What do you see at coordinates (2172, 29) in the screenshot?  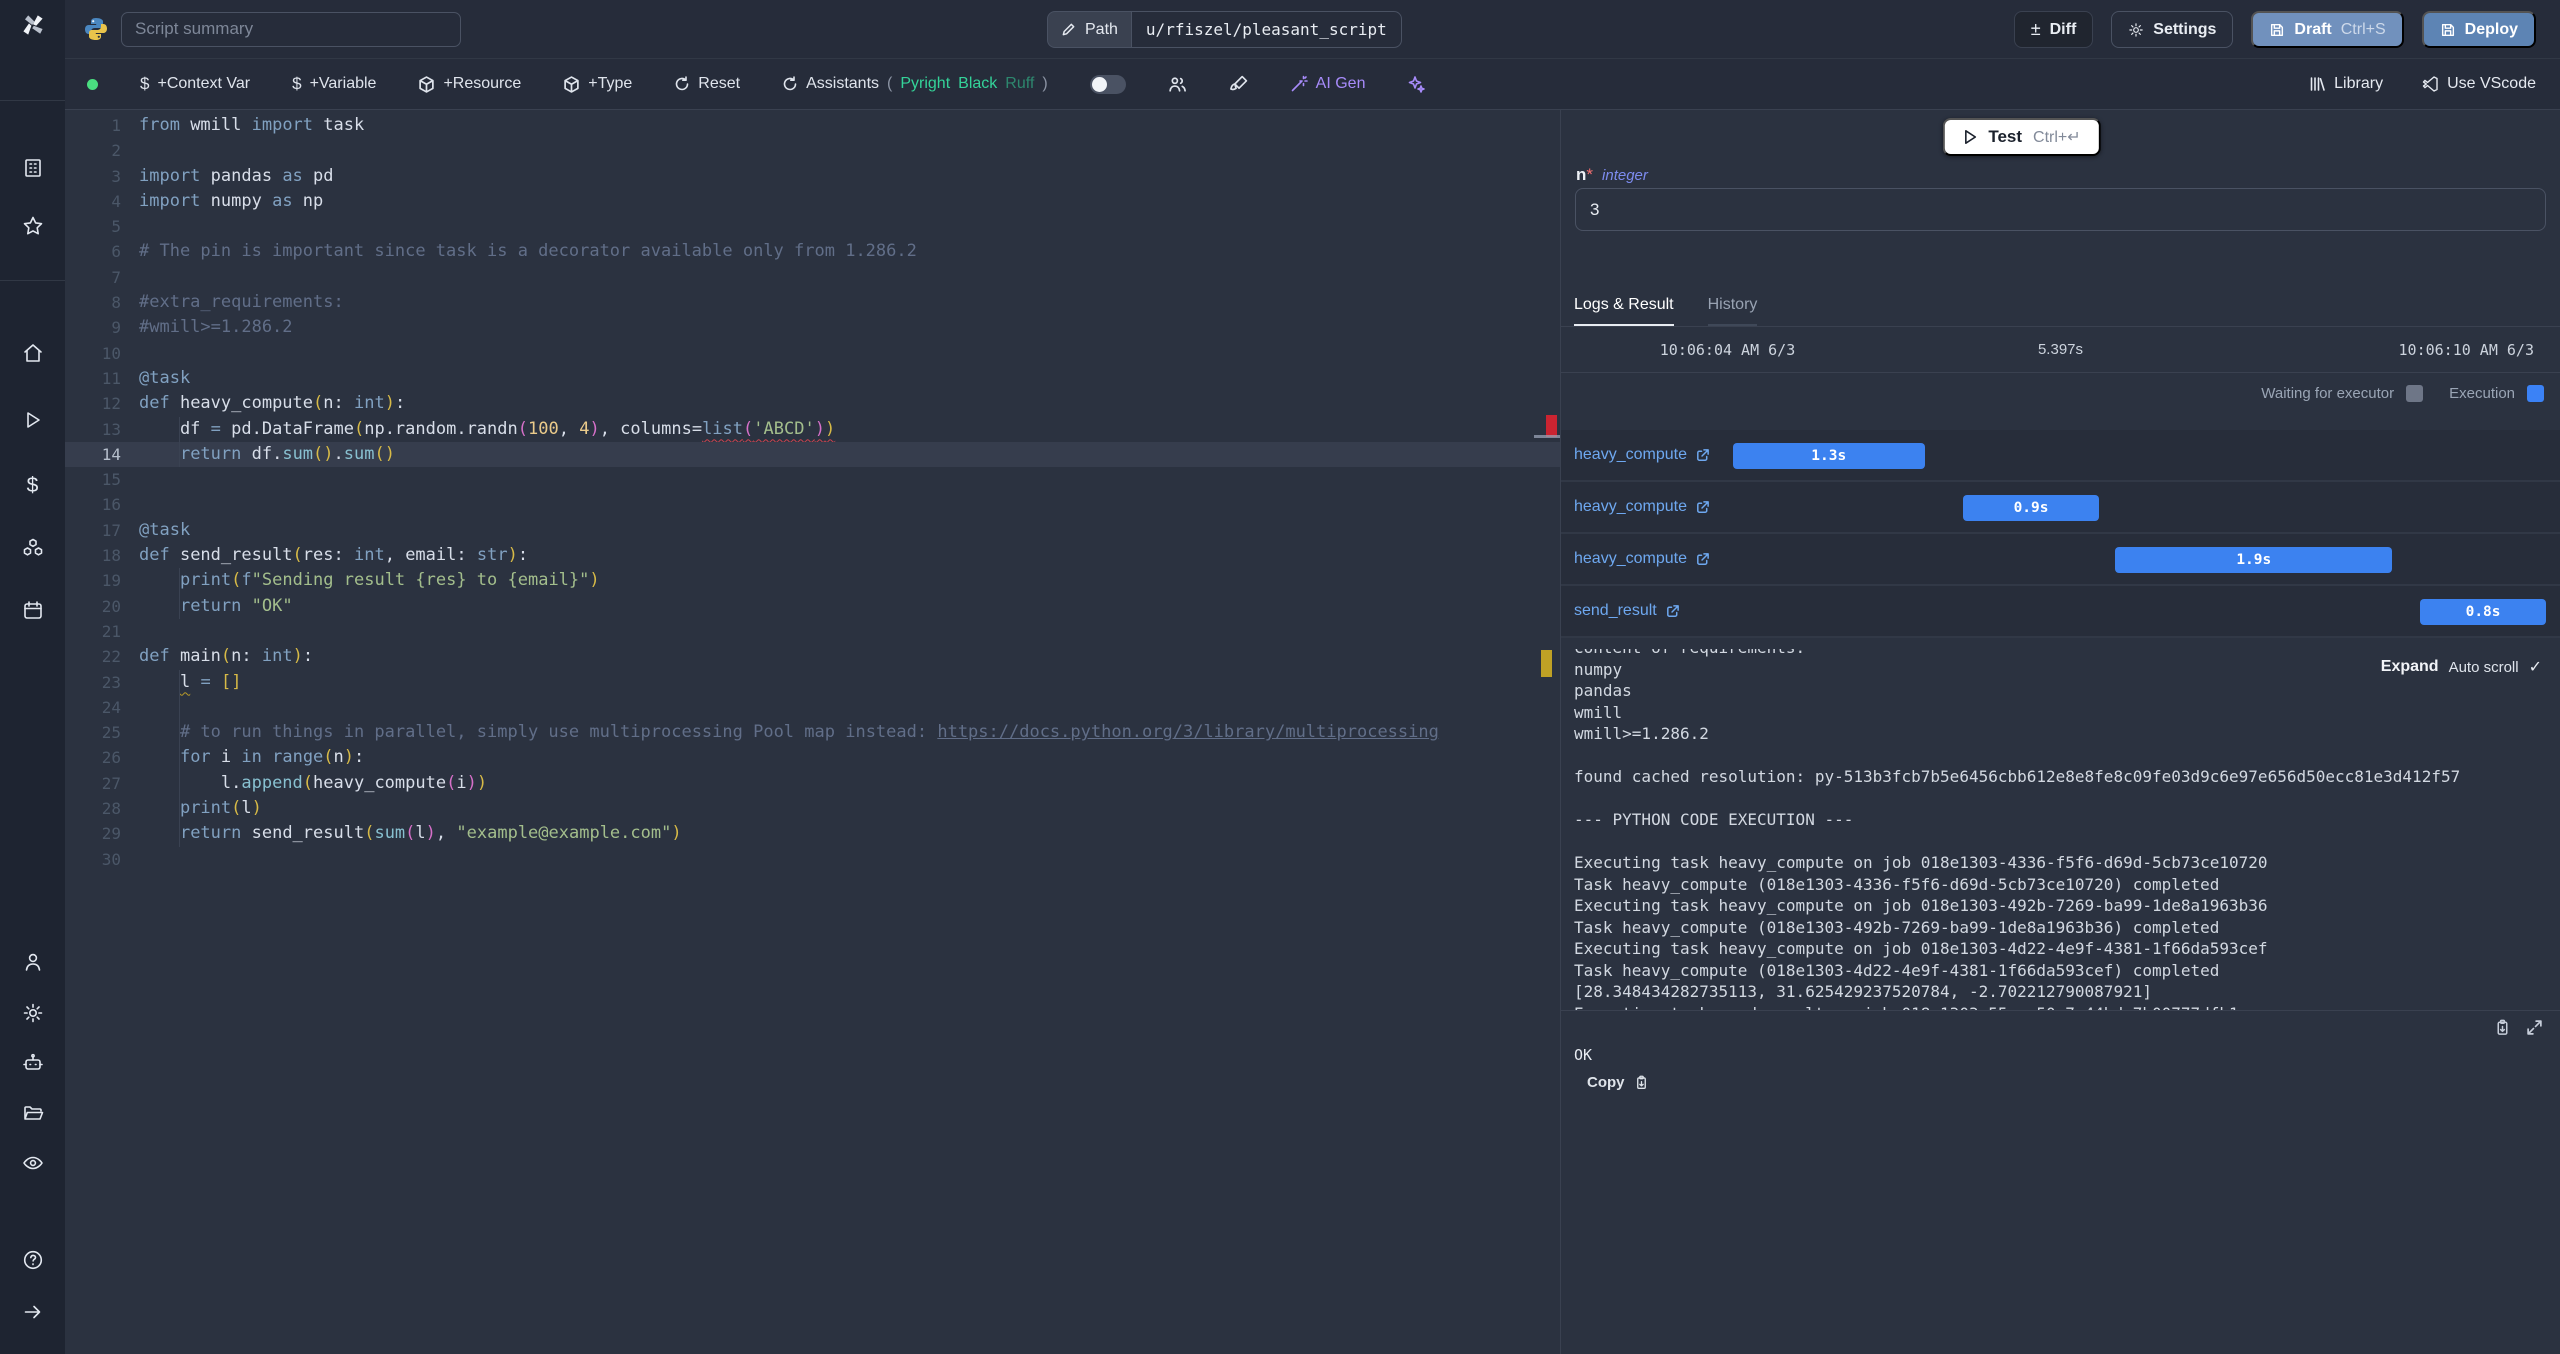 I see `settings-button: Settings` at bounding box center [2172, 29].